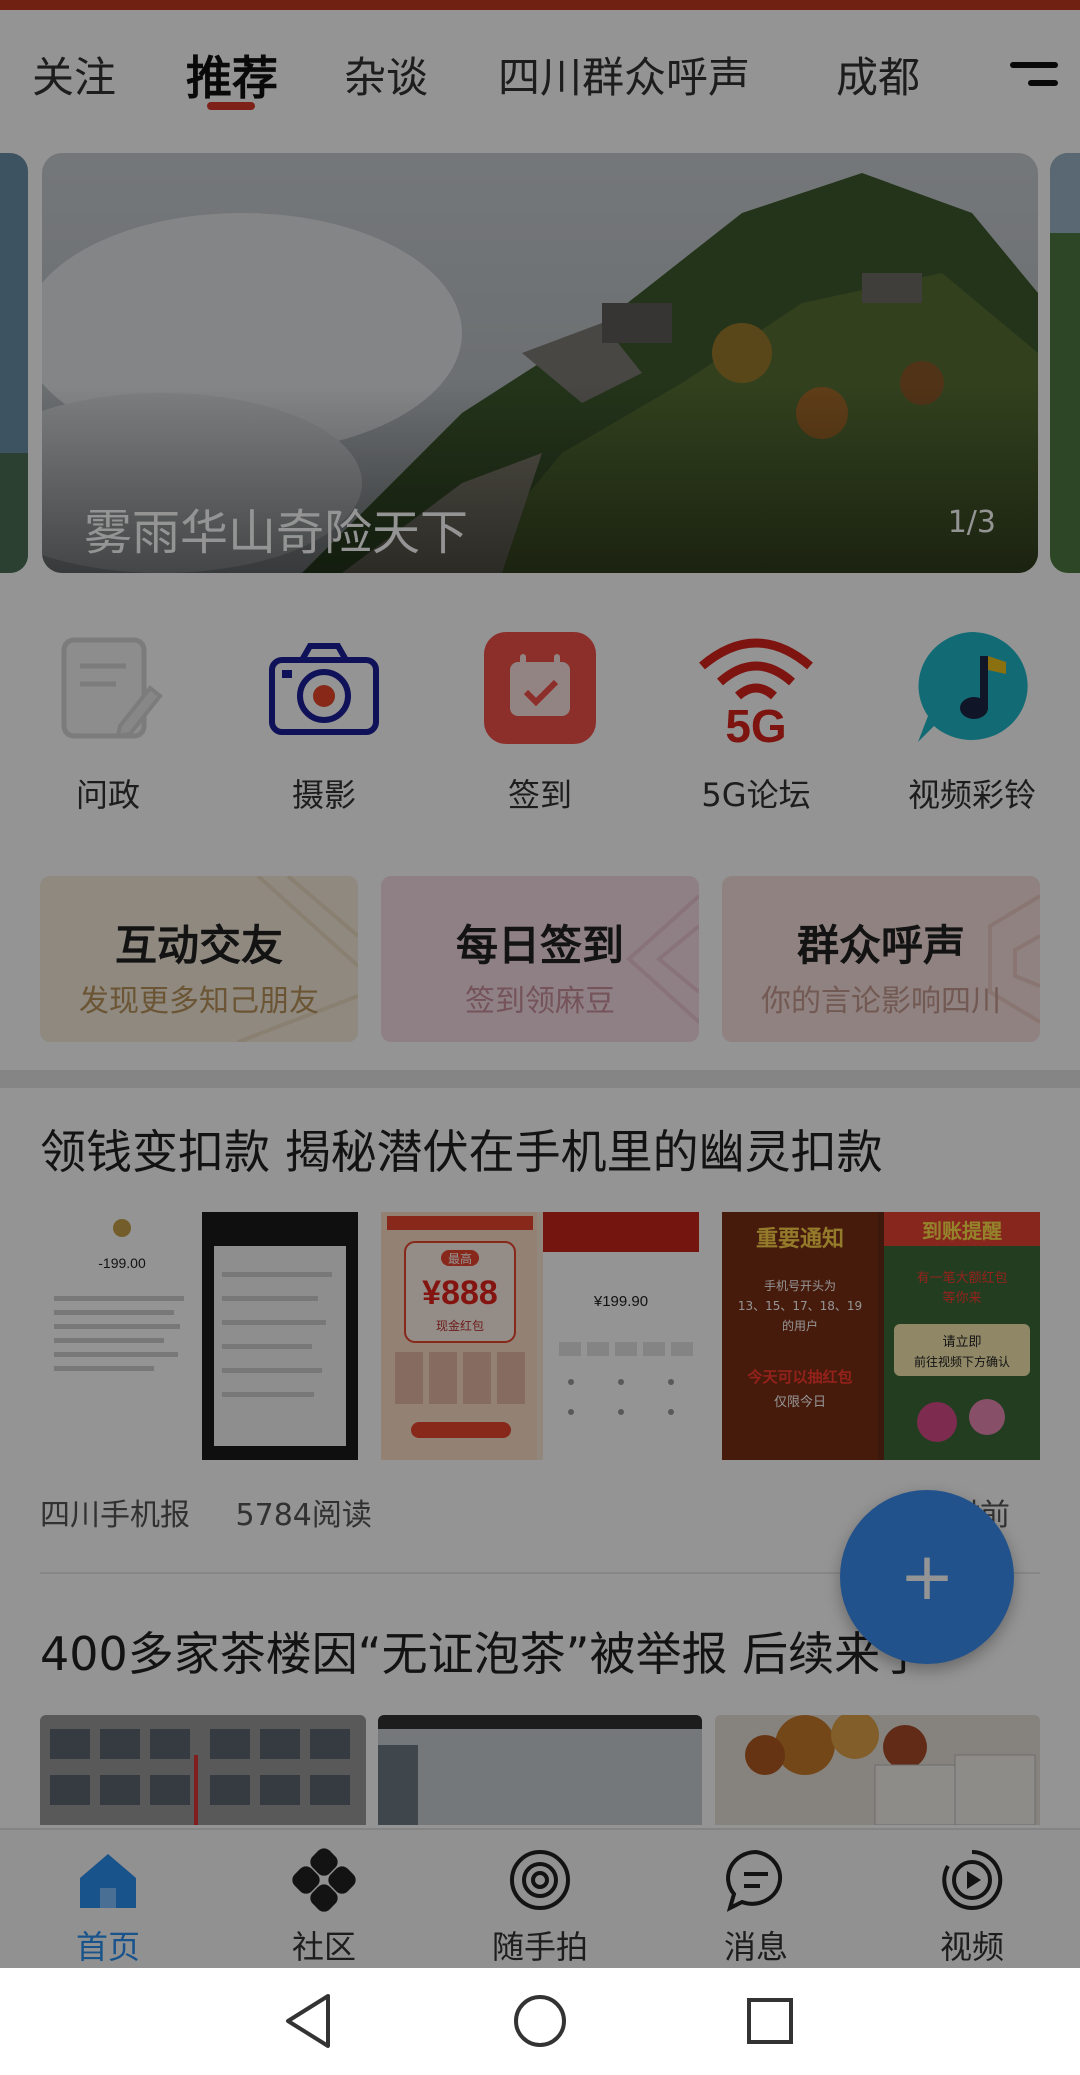  I want to click on system-navigation-bar, so click(540, 2021).